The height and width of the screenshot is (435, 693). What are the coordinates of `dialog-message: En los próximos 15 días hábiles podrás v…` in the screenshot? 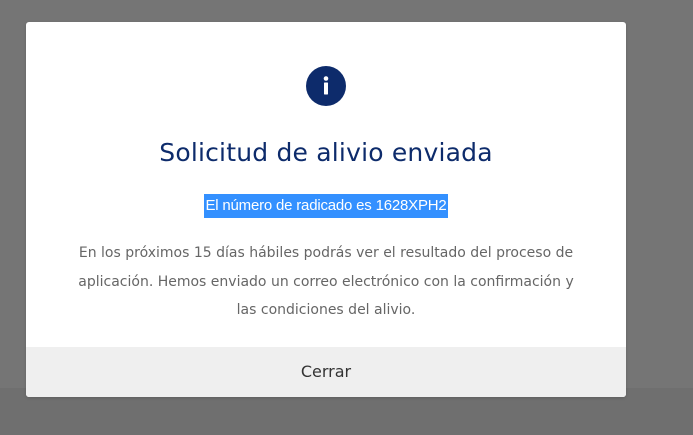 It's located at (326, 282).